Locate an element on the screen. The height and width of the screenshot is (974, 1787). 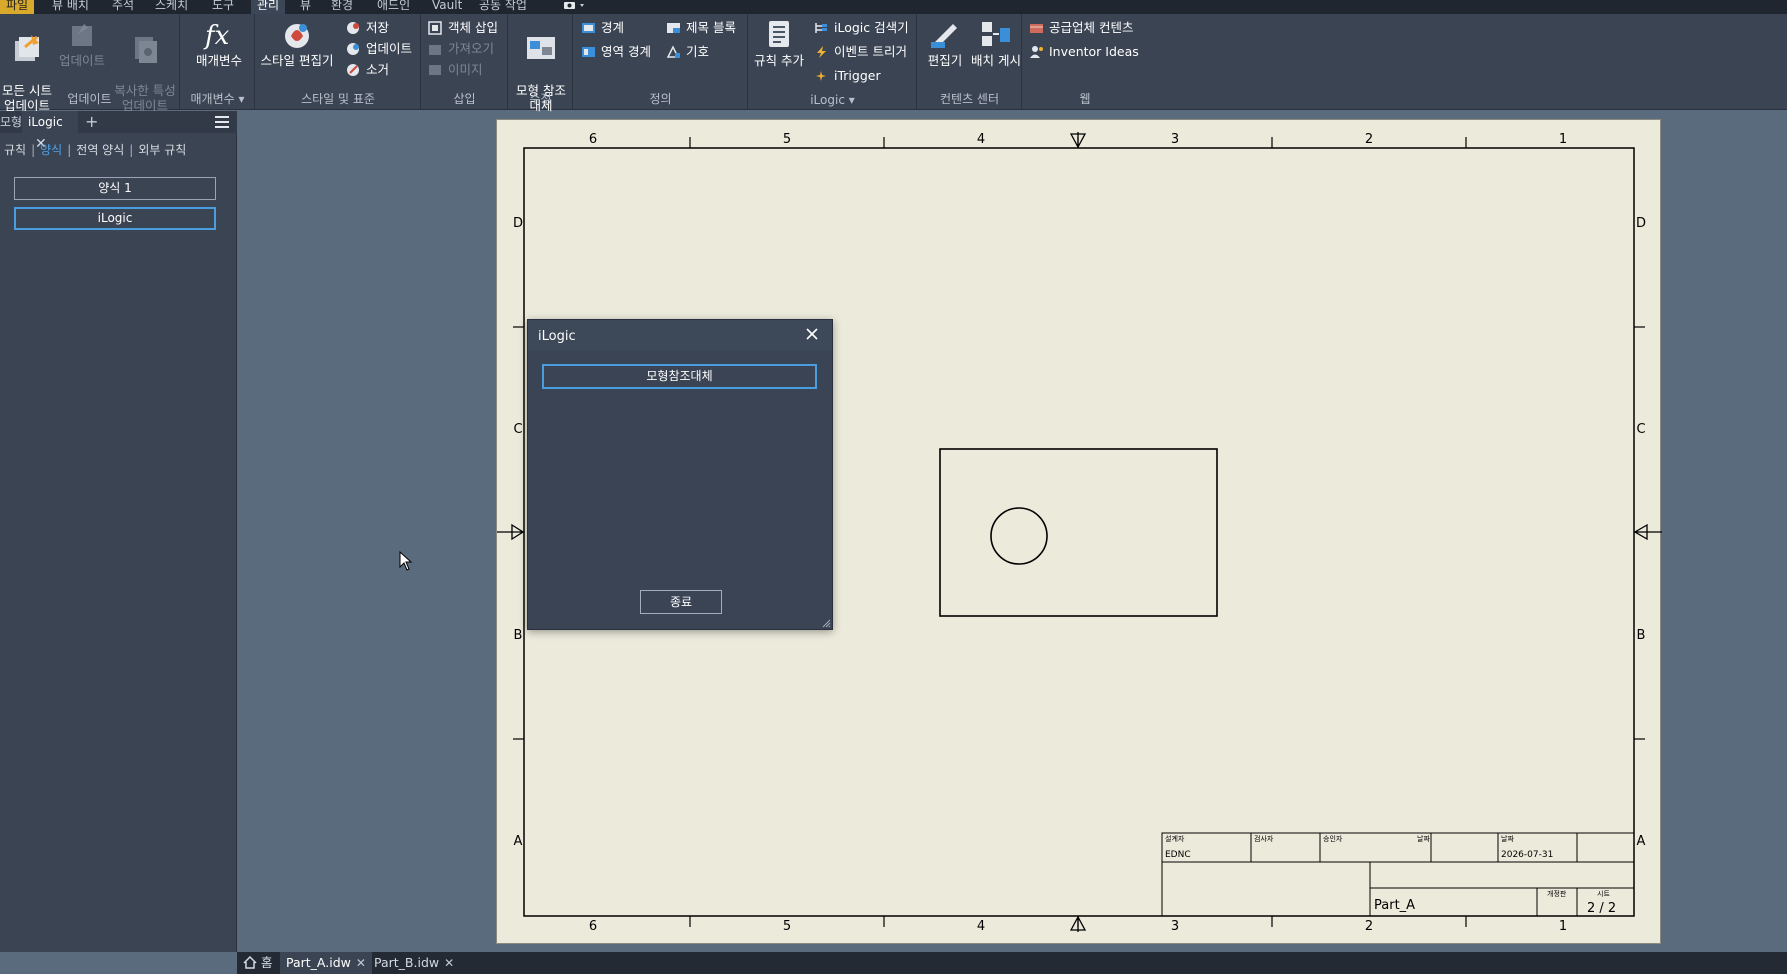
close-icon is located at coordinates (812, 334).